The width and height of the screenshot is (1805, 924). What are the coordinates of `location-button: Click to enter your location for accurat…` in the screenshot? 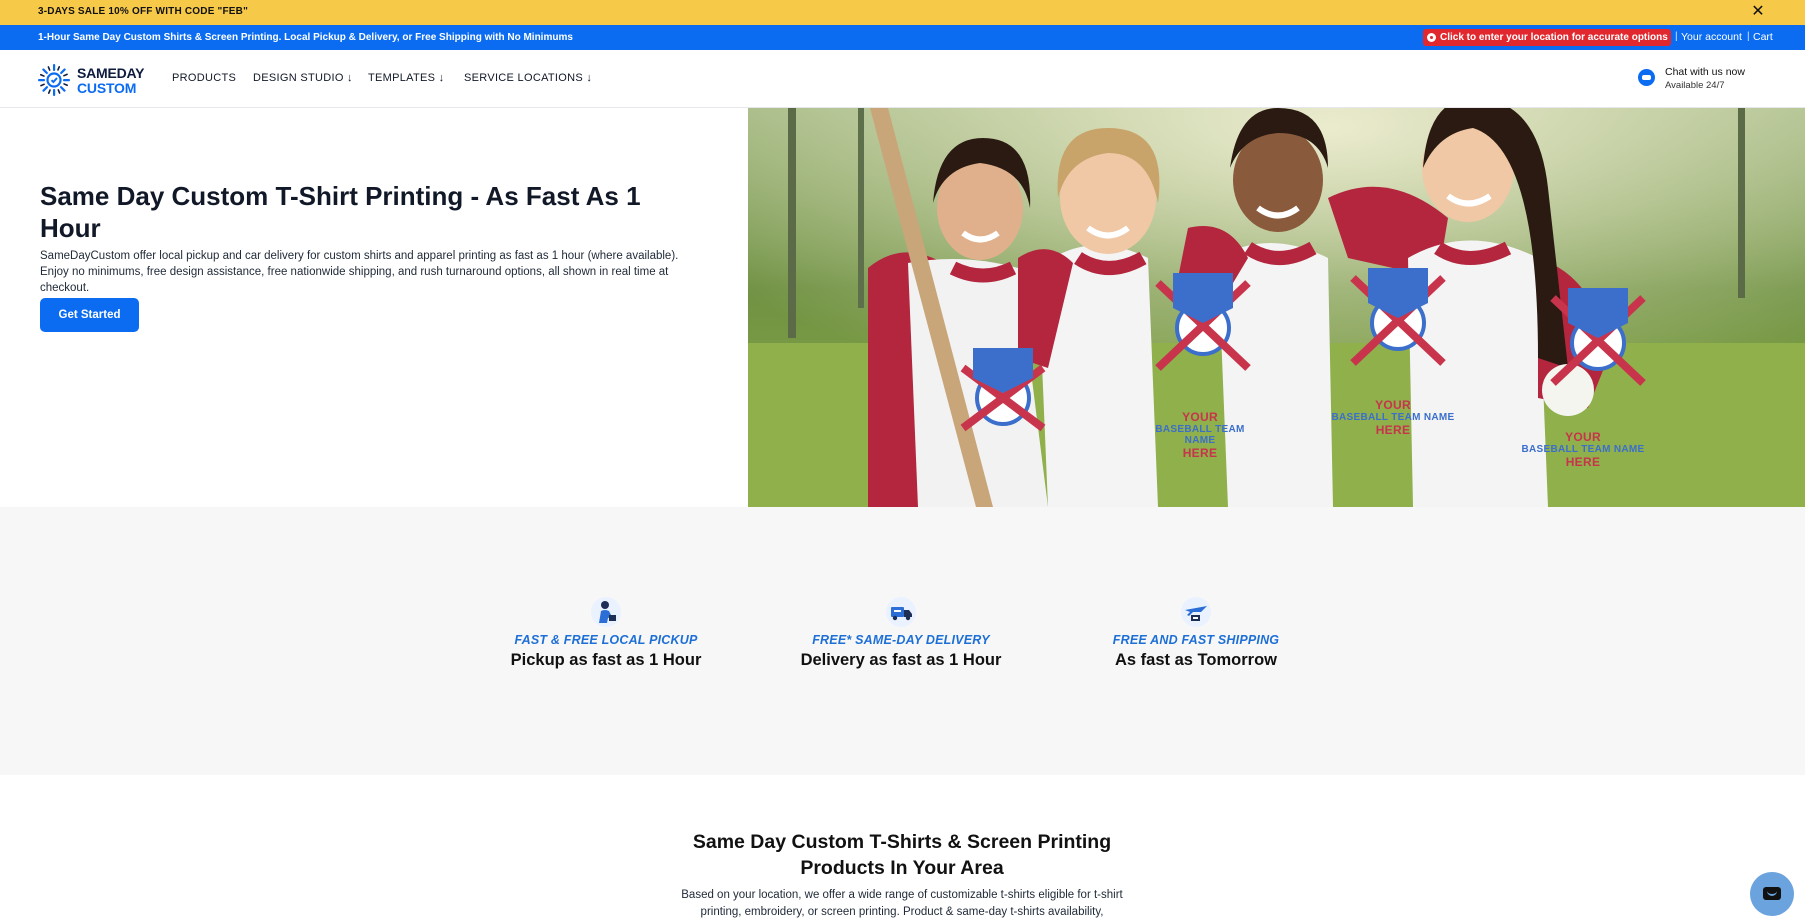 It's located at (1547, 37).